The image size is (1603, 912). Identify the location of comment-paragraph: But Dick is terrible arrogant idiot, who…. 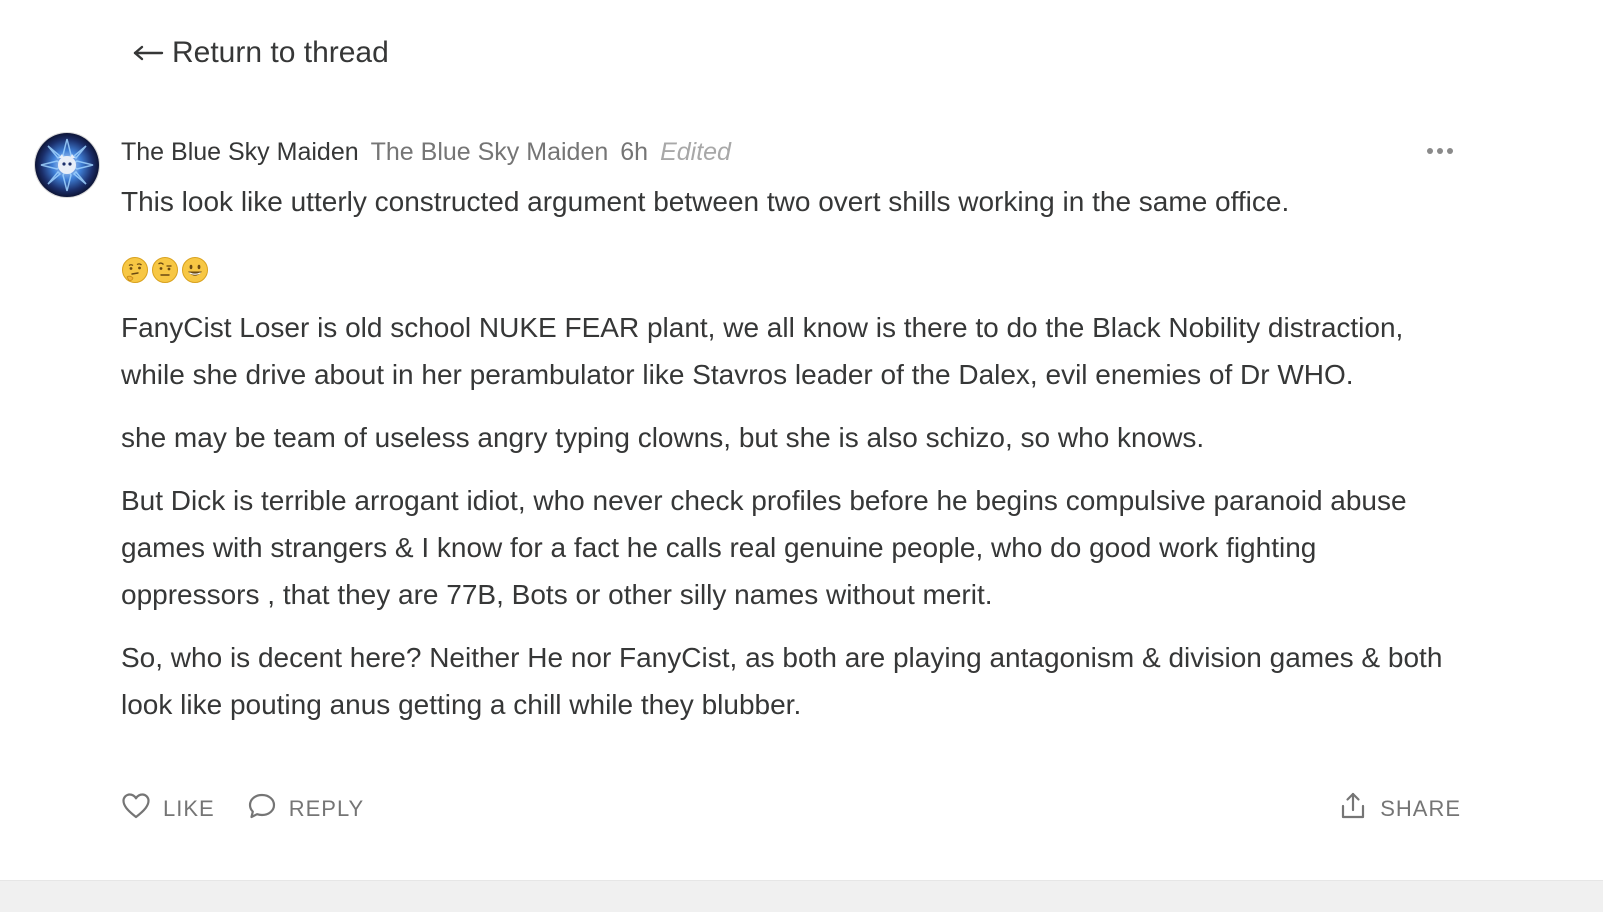
(764, 547).